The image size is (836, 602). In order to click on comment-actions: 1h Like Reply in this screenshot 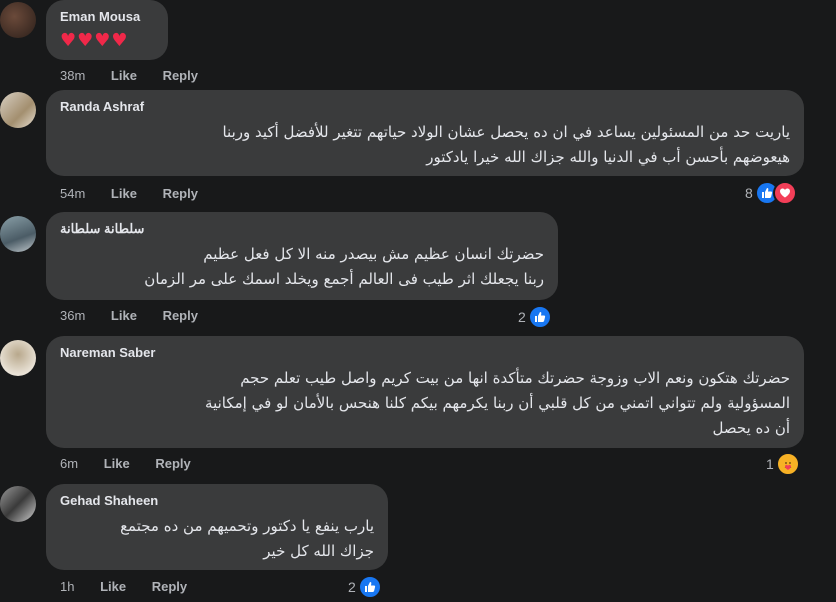, I will do `click(134, 587)`.